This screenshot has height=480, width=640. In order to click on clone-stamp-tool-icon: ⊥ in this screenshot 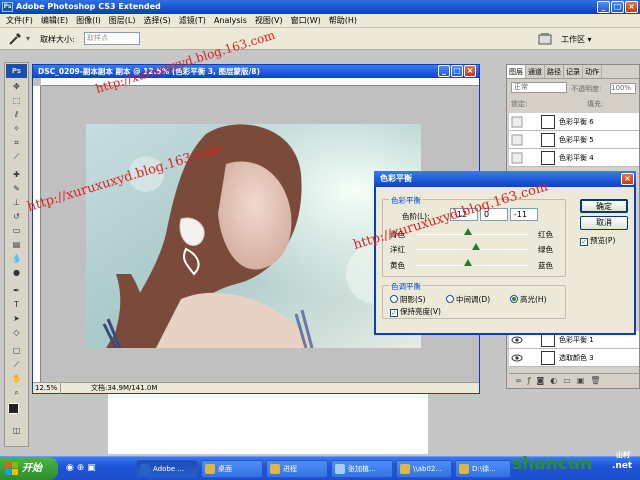, I will do `click(16, 203)`.